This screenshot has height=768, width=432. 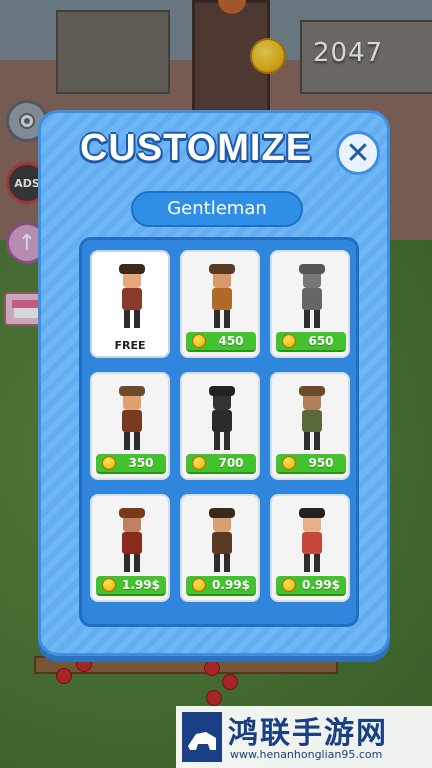 I want to click on price-button: 700, so click(x=221, y=464).